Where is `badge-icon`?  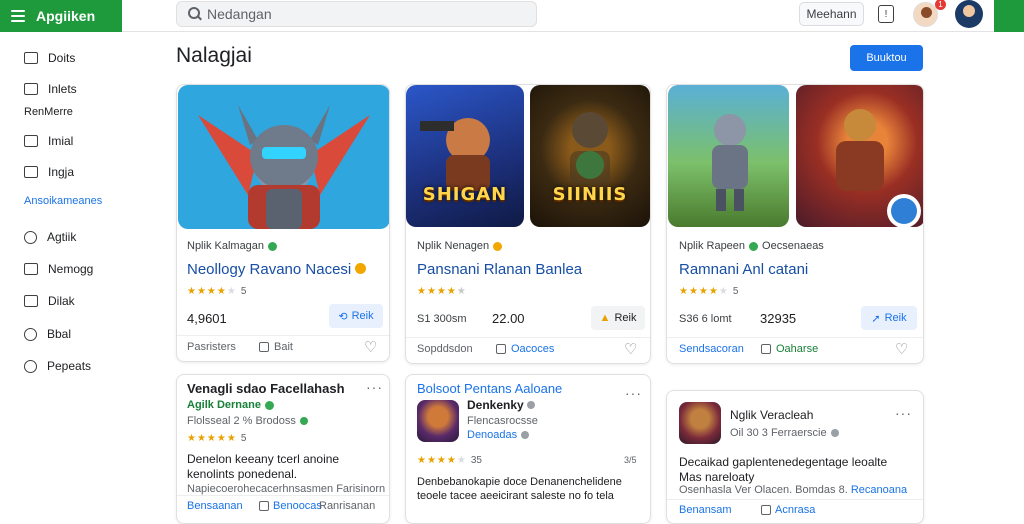 badge-icon is located at coordinates (361, 268).